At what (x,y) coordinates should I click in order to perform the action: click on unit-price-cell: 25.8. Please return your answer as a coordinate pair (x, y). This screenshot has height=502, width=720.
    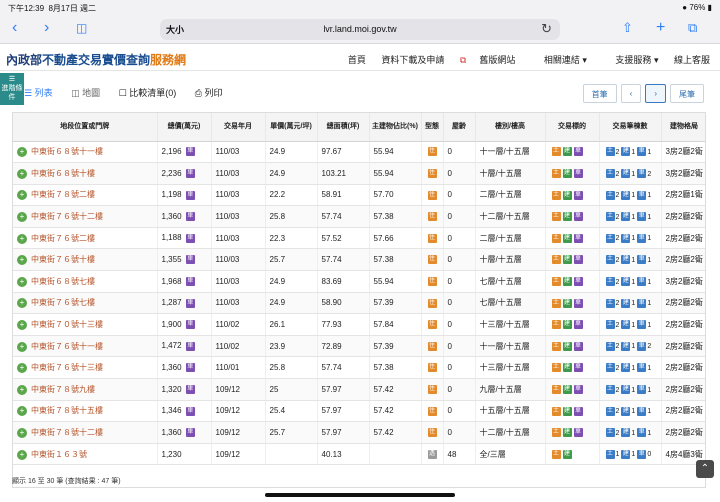
    Looking at the image, I should click on (291, 368).